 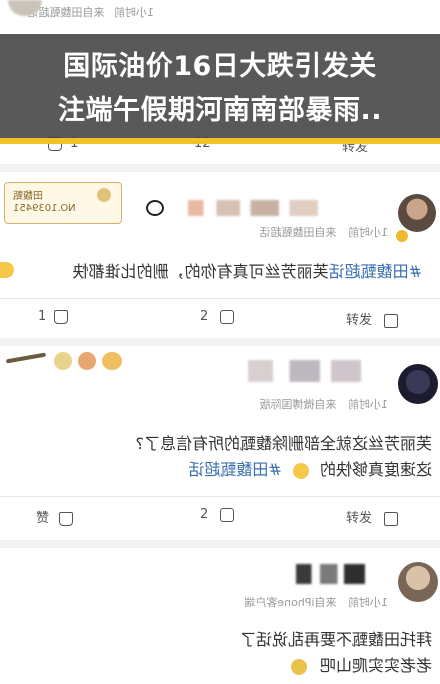 I want to click on post-meta: 1小时前 来自微博国际版, so click(x=324, y=404).